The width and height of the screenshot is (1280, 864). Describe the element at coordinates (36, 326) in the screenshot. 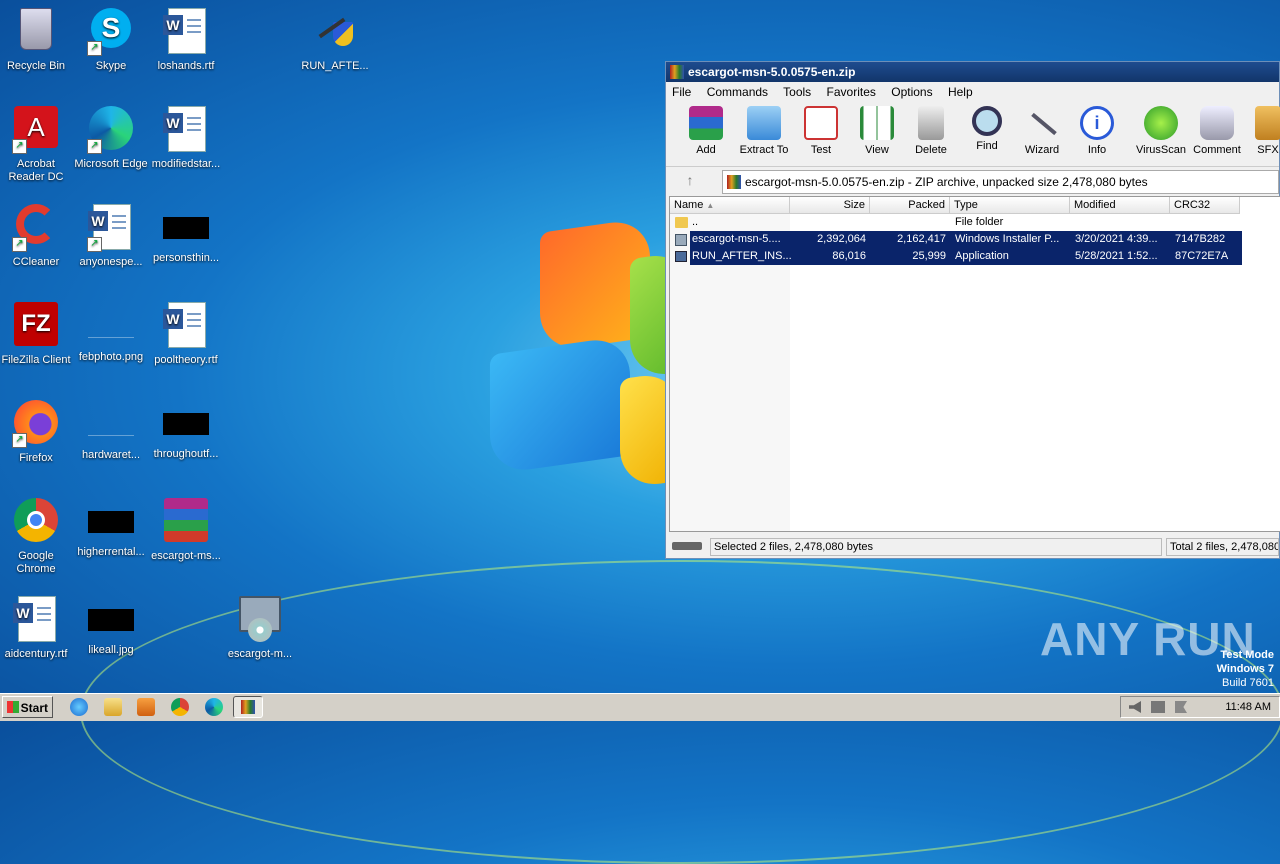

I see `filezilla-icon: FZ` at that location.